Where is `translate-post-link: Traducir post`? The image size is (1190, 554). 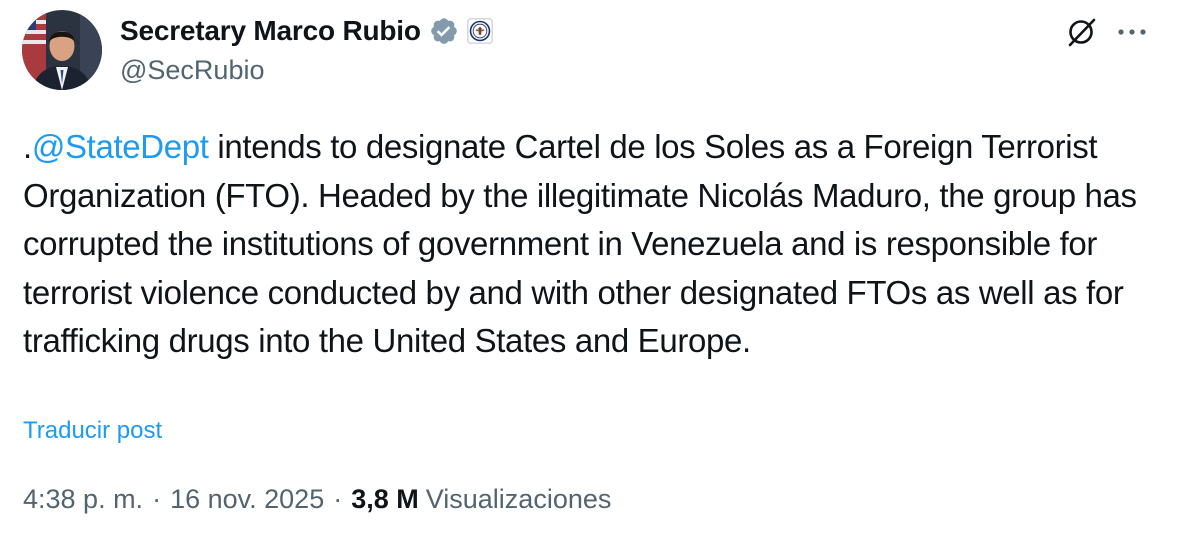 translate-post-link: Traducir post is located at coordinates (92, 431).